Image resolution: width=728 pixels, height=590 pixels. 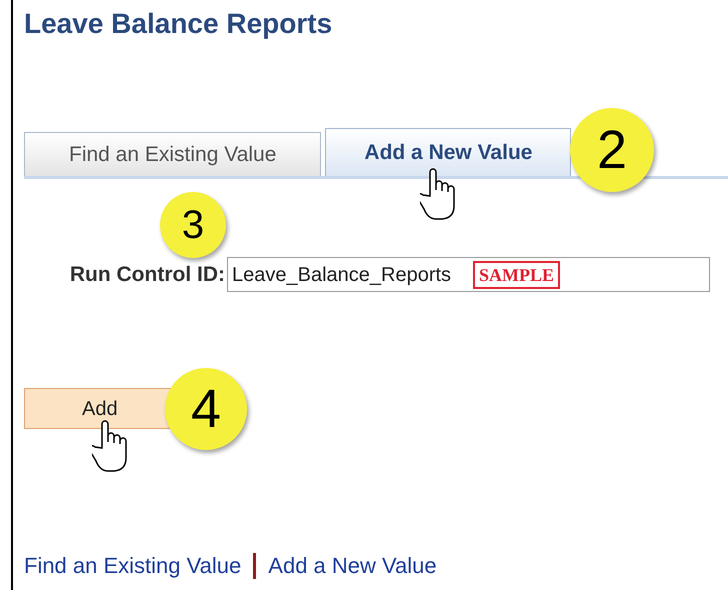 What do you see at coordinates (468, 274) in the screenshot?
I see `run-control-id-field: Leave_Balance_Reports SAMPLE` at bounding box center [468, 274].